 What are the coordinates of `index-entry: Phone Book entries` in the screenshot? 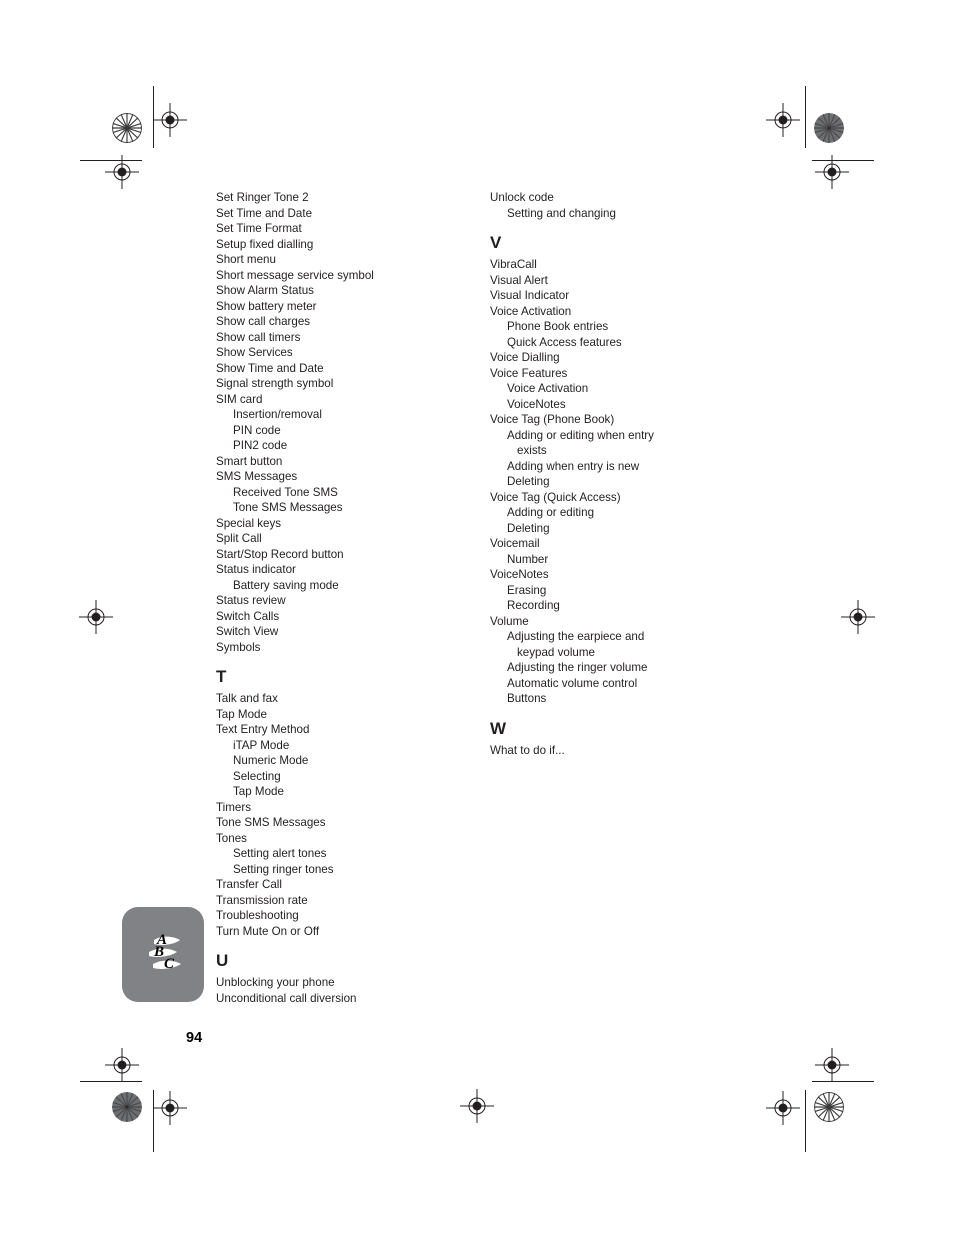 It's located at (558, 326).